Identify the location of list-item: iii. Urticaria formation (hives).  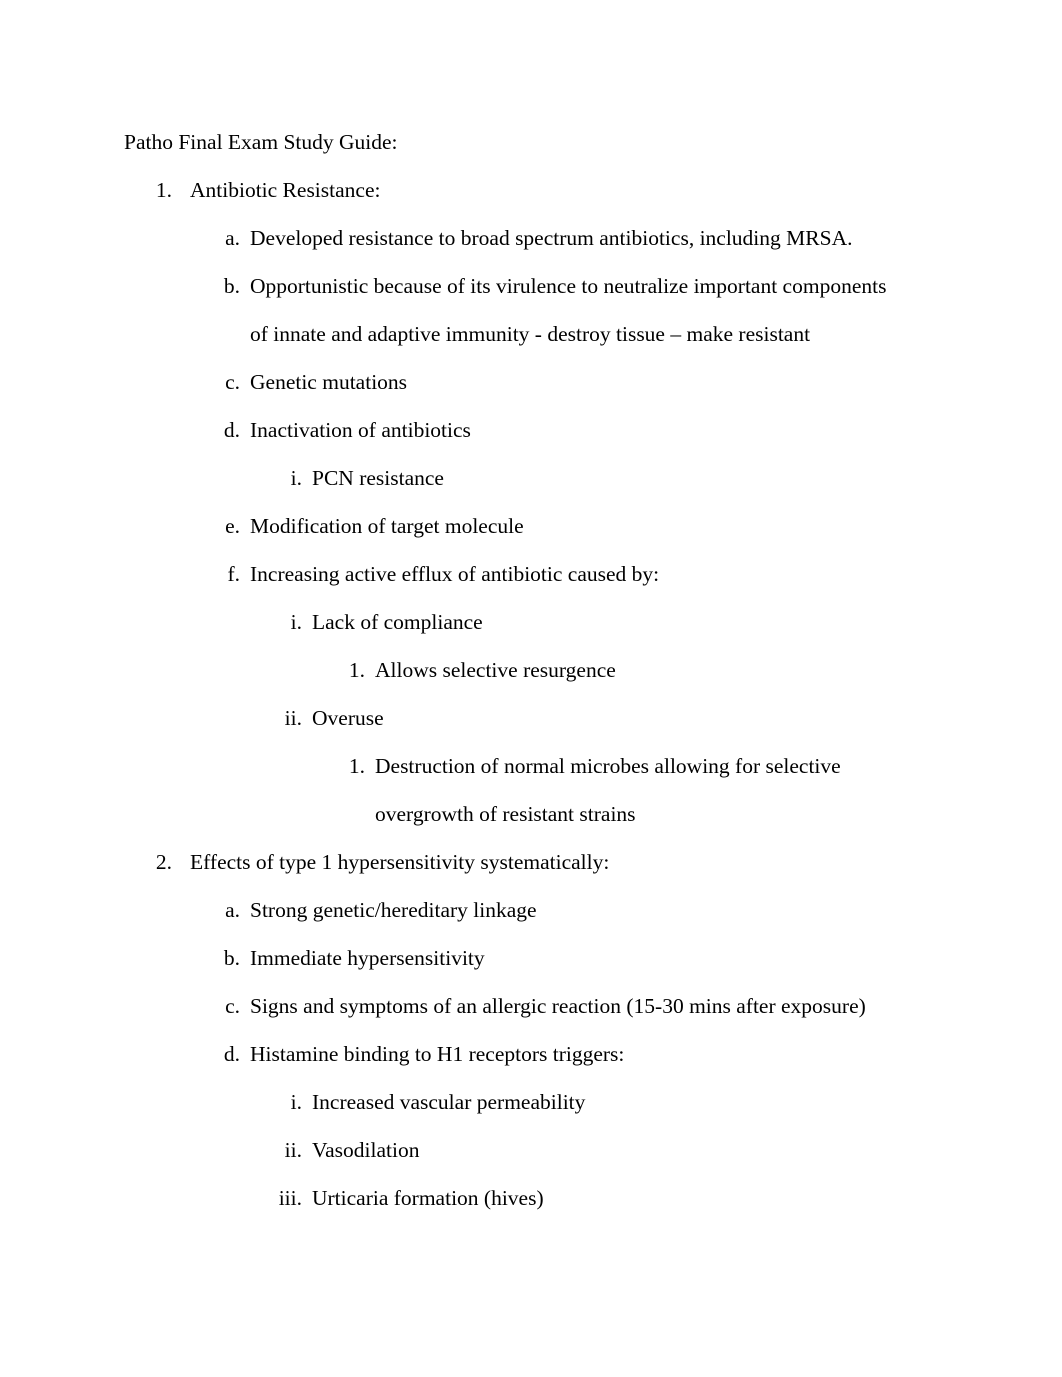
(611, 1198).